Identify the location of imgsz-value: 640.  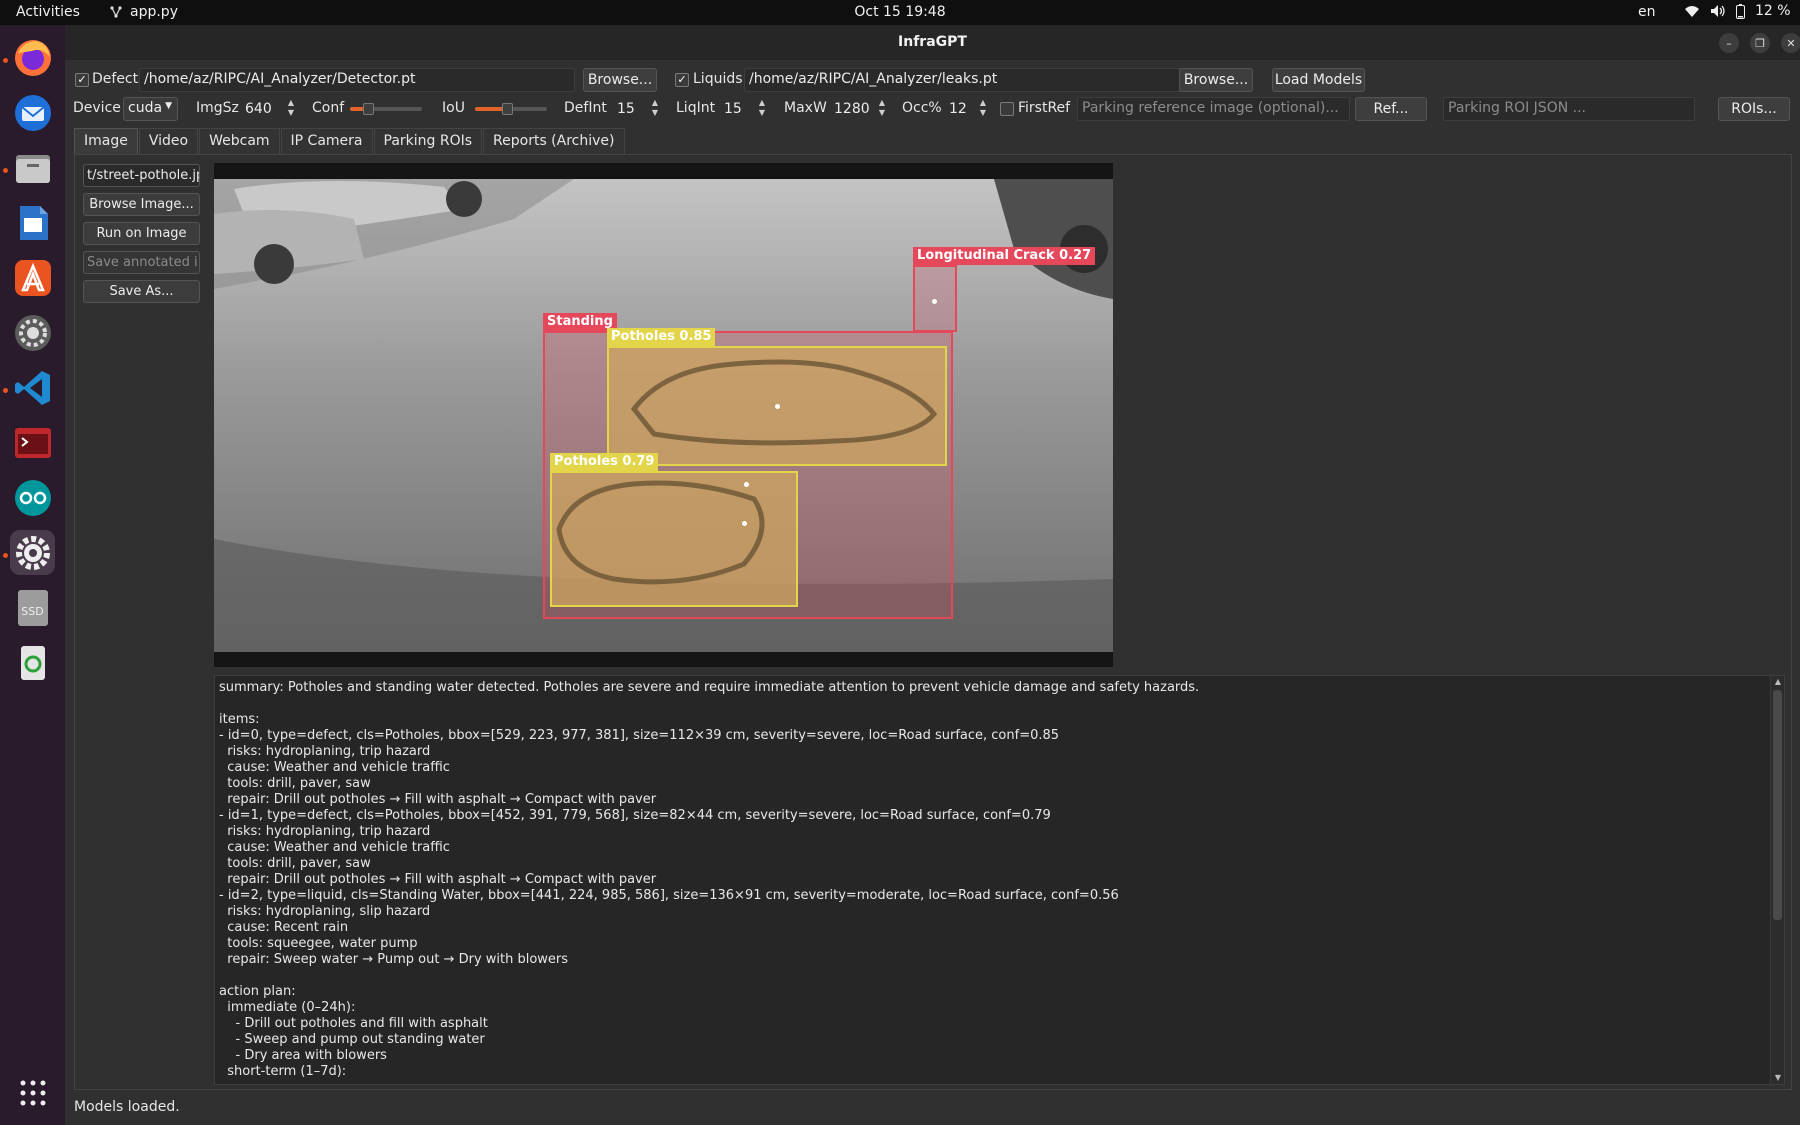
(258, 109).